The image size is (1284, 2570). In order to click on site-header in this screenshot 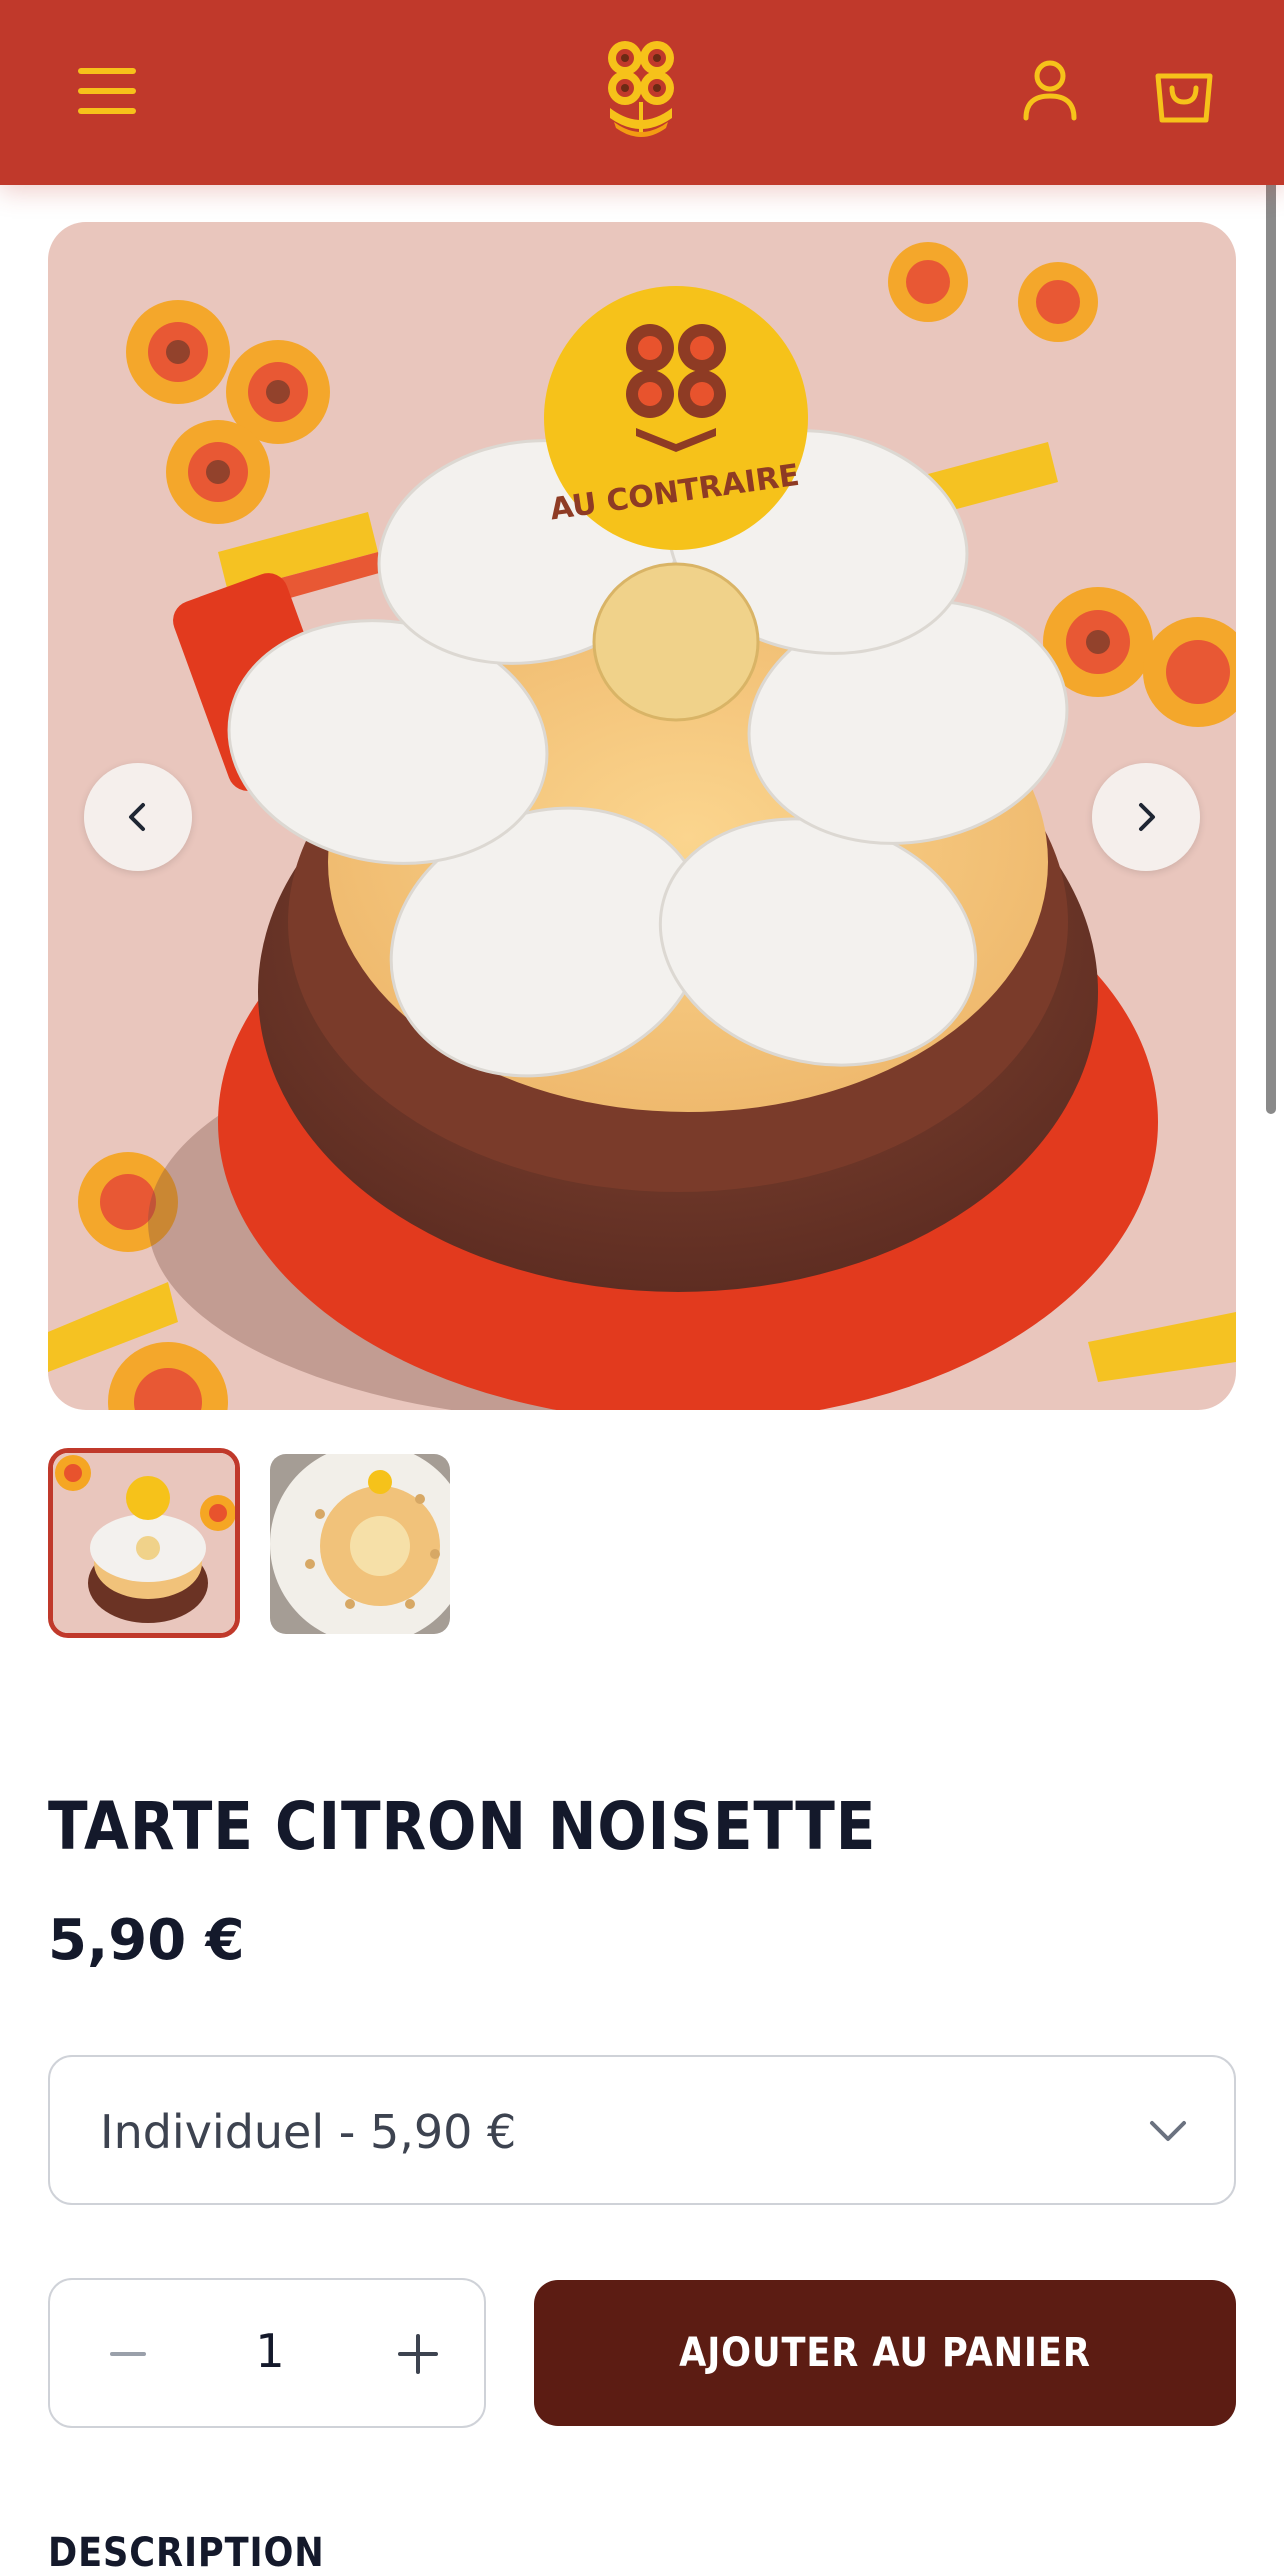, I will do `click(642, 92)`.